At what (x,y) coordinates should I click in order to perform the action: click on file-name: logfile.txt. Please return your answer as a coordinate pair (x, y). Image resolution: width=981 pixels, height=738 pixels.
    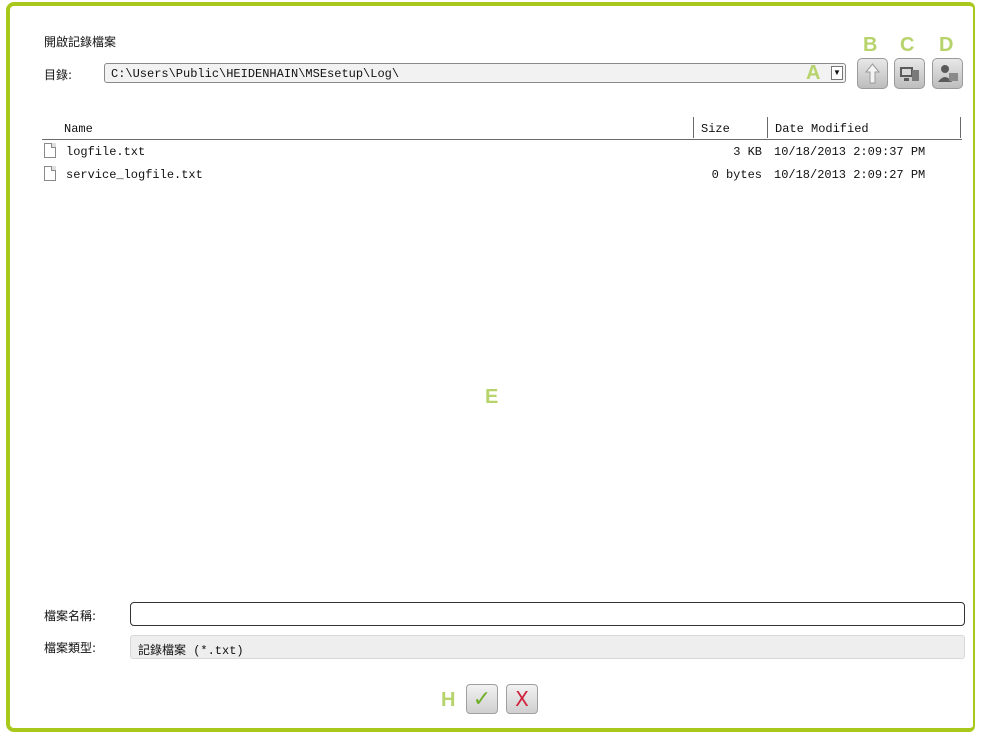
    Looking at the image, I should click on (106, 152).